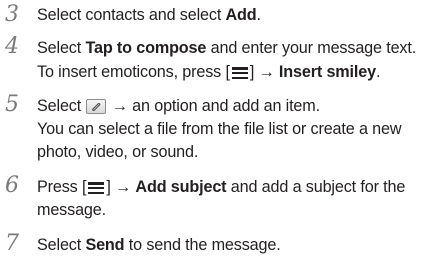 The image size is (443, 258). I want to click on step-number: 4, so click(12, 46).